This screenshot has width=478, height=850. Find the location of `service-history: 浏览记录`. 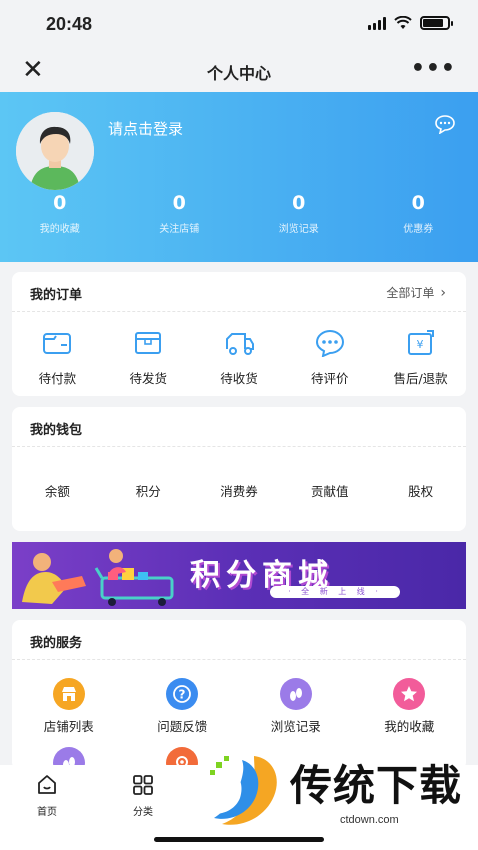

service-history: 浏览记录 is located at coordinates (296, 706).